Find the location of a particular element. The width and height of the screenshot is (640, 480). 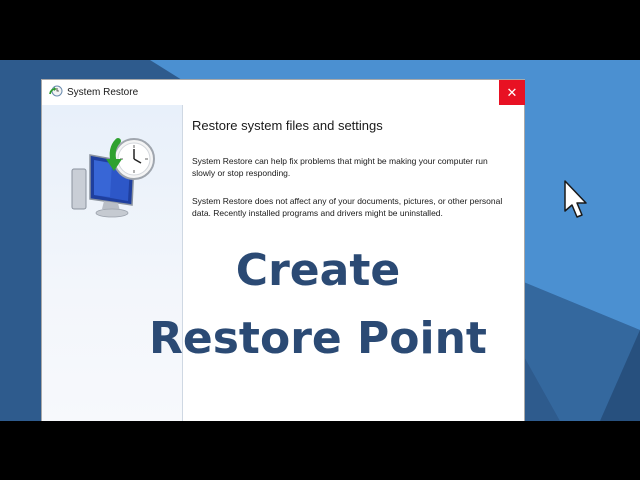

overlay-title-line-2: Restore Point is located at coordinates (318, 338).